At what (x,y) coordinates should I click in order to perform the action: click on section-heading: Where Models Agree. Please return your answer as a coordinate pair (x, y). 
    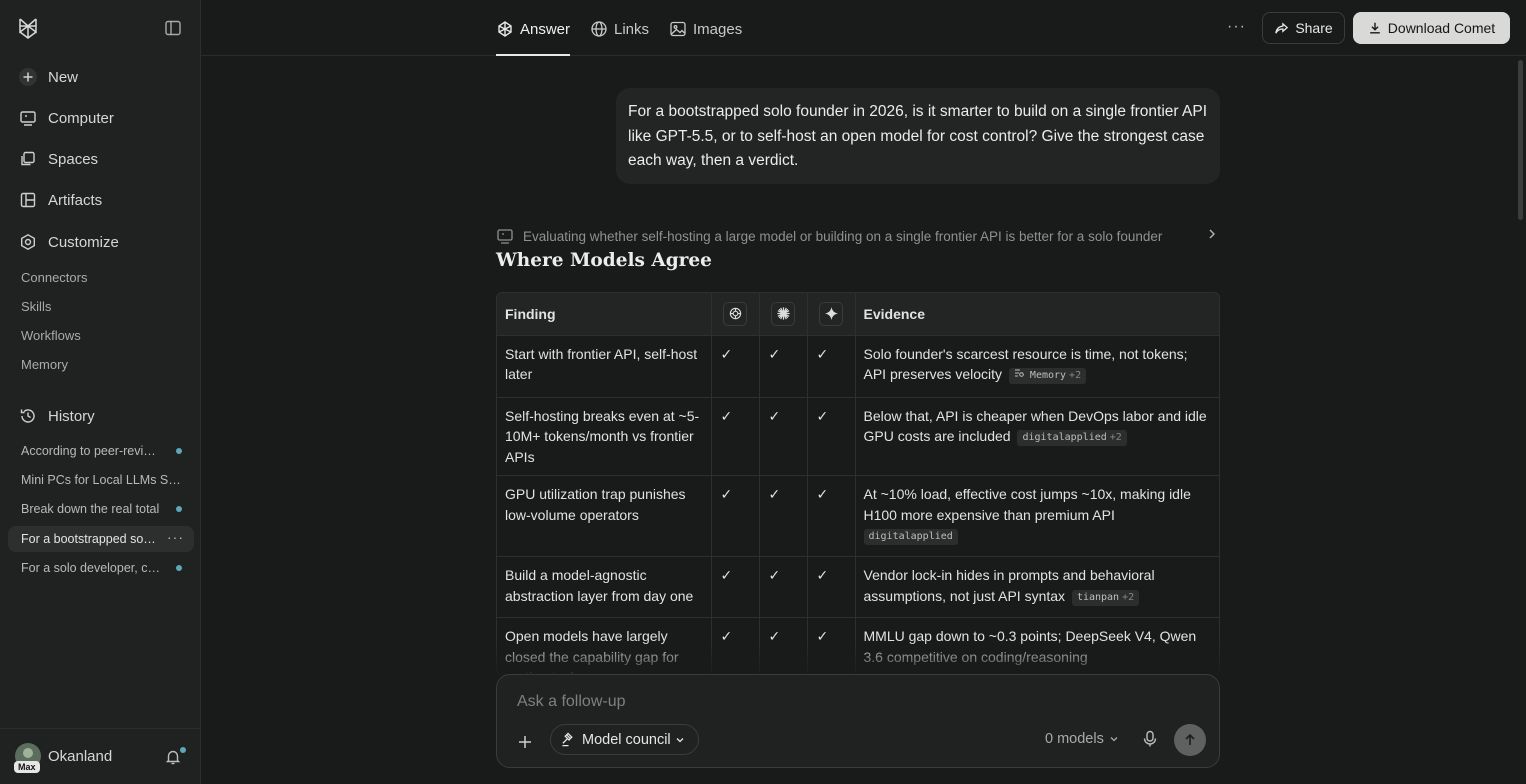
    Looking at the image, I should click on (604, 260).